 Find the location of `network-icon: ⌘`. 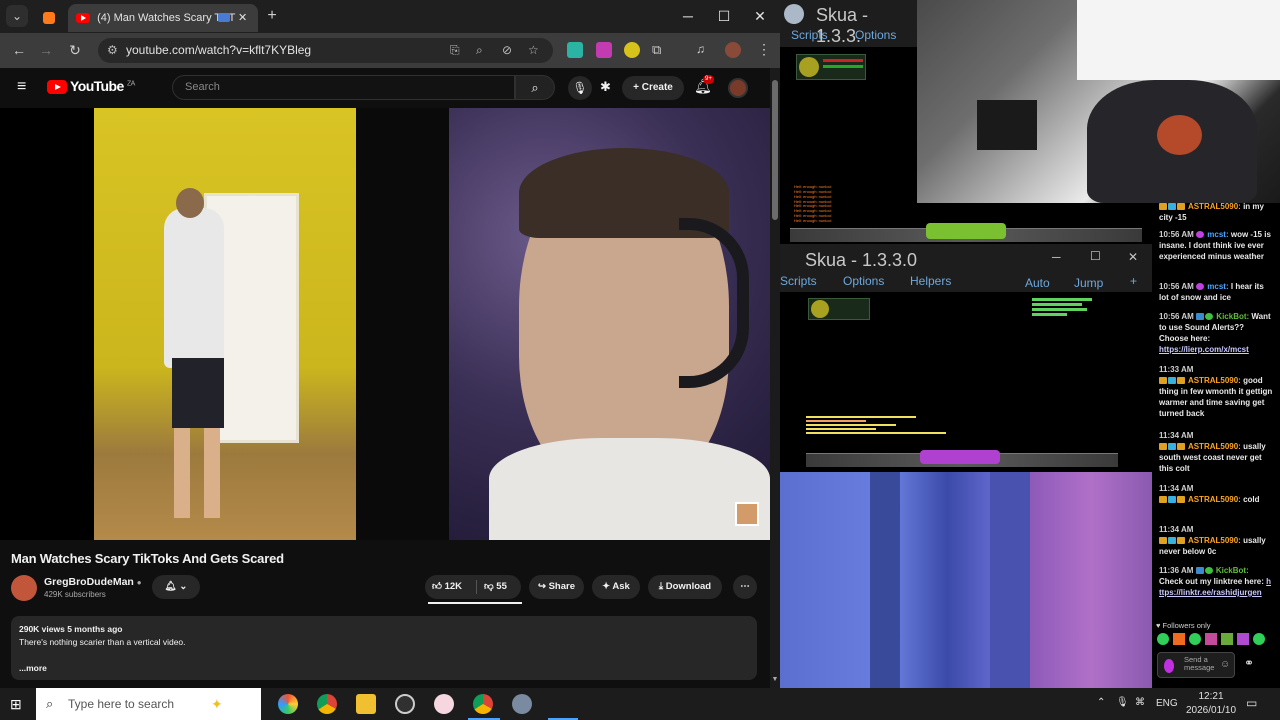

network-icon: ⌘ is located at coordinates (1140, 702).